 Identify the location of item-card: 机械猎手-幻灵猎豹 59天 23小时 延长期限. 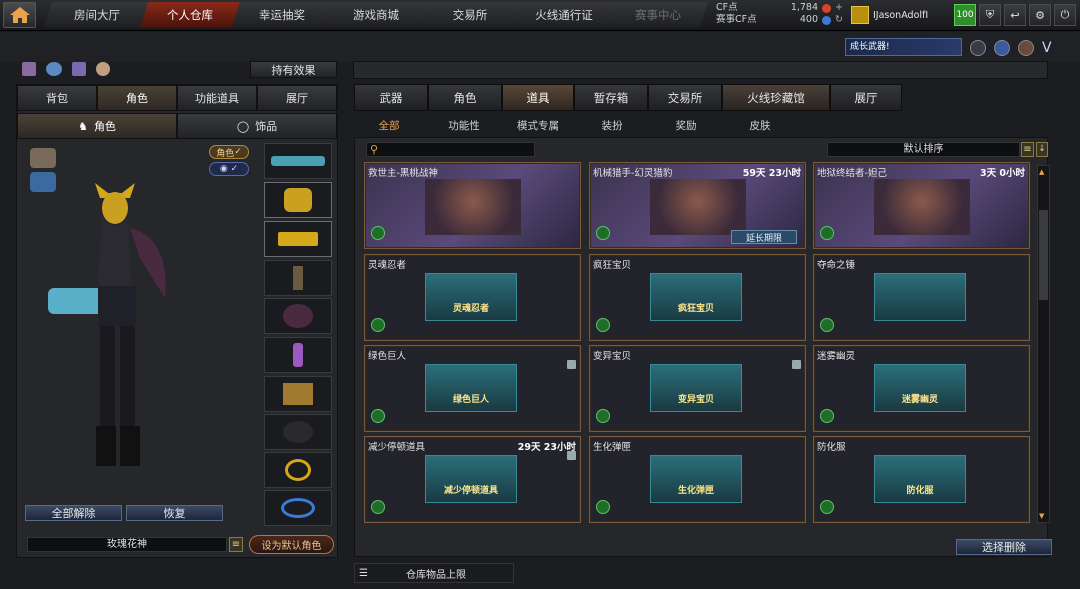
(697, 205).